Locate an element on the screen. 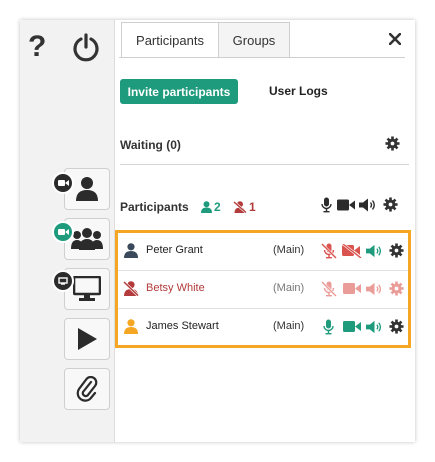 The image size is (435, 462). participant-row: James Stewart (Main) is located at coordinates (263, 327).